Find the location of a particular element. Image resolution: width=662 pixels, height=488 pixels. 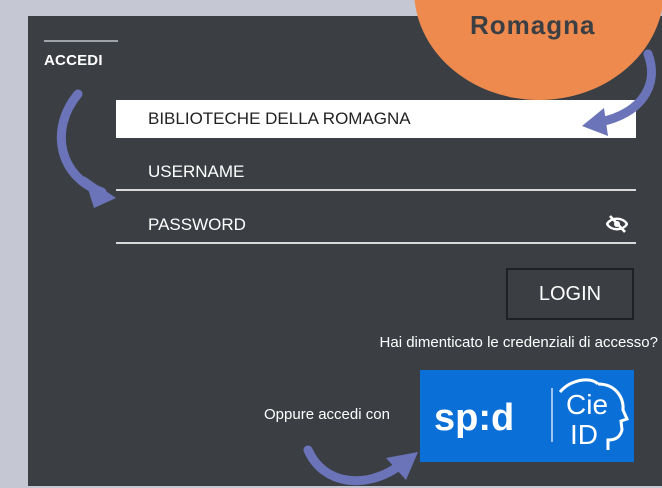

library-select: BIBLIOTECHE DELLA ROMAGNA is located at coordinates (376, 119).